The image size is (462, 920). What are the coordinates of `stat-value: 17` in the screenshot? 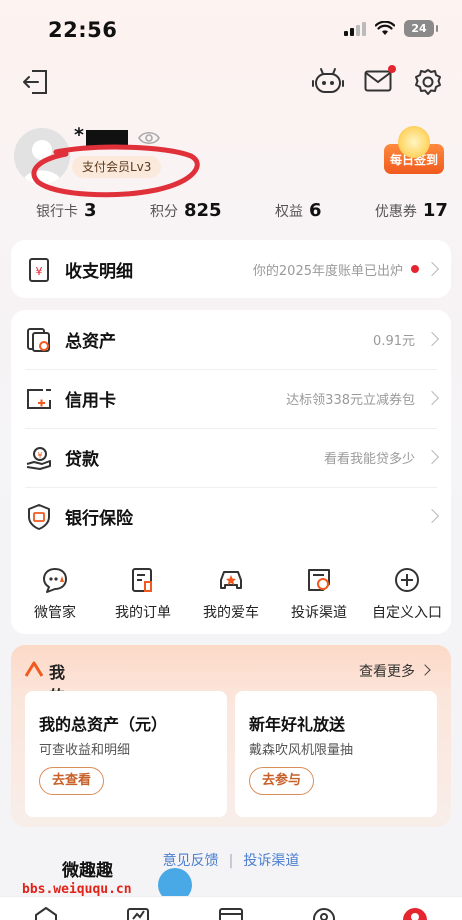 It's located at (435, 210).